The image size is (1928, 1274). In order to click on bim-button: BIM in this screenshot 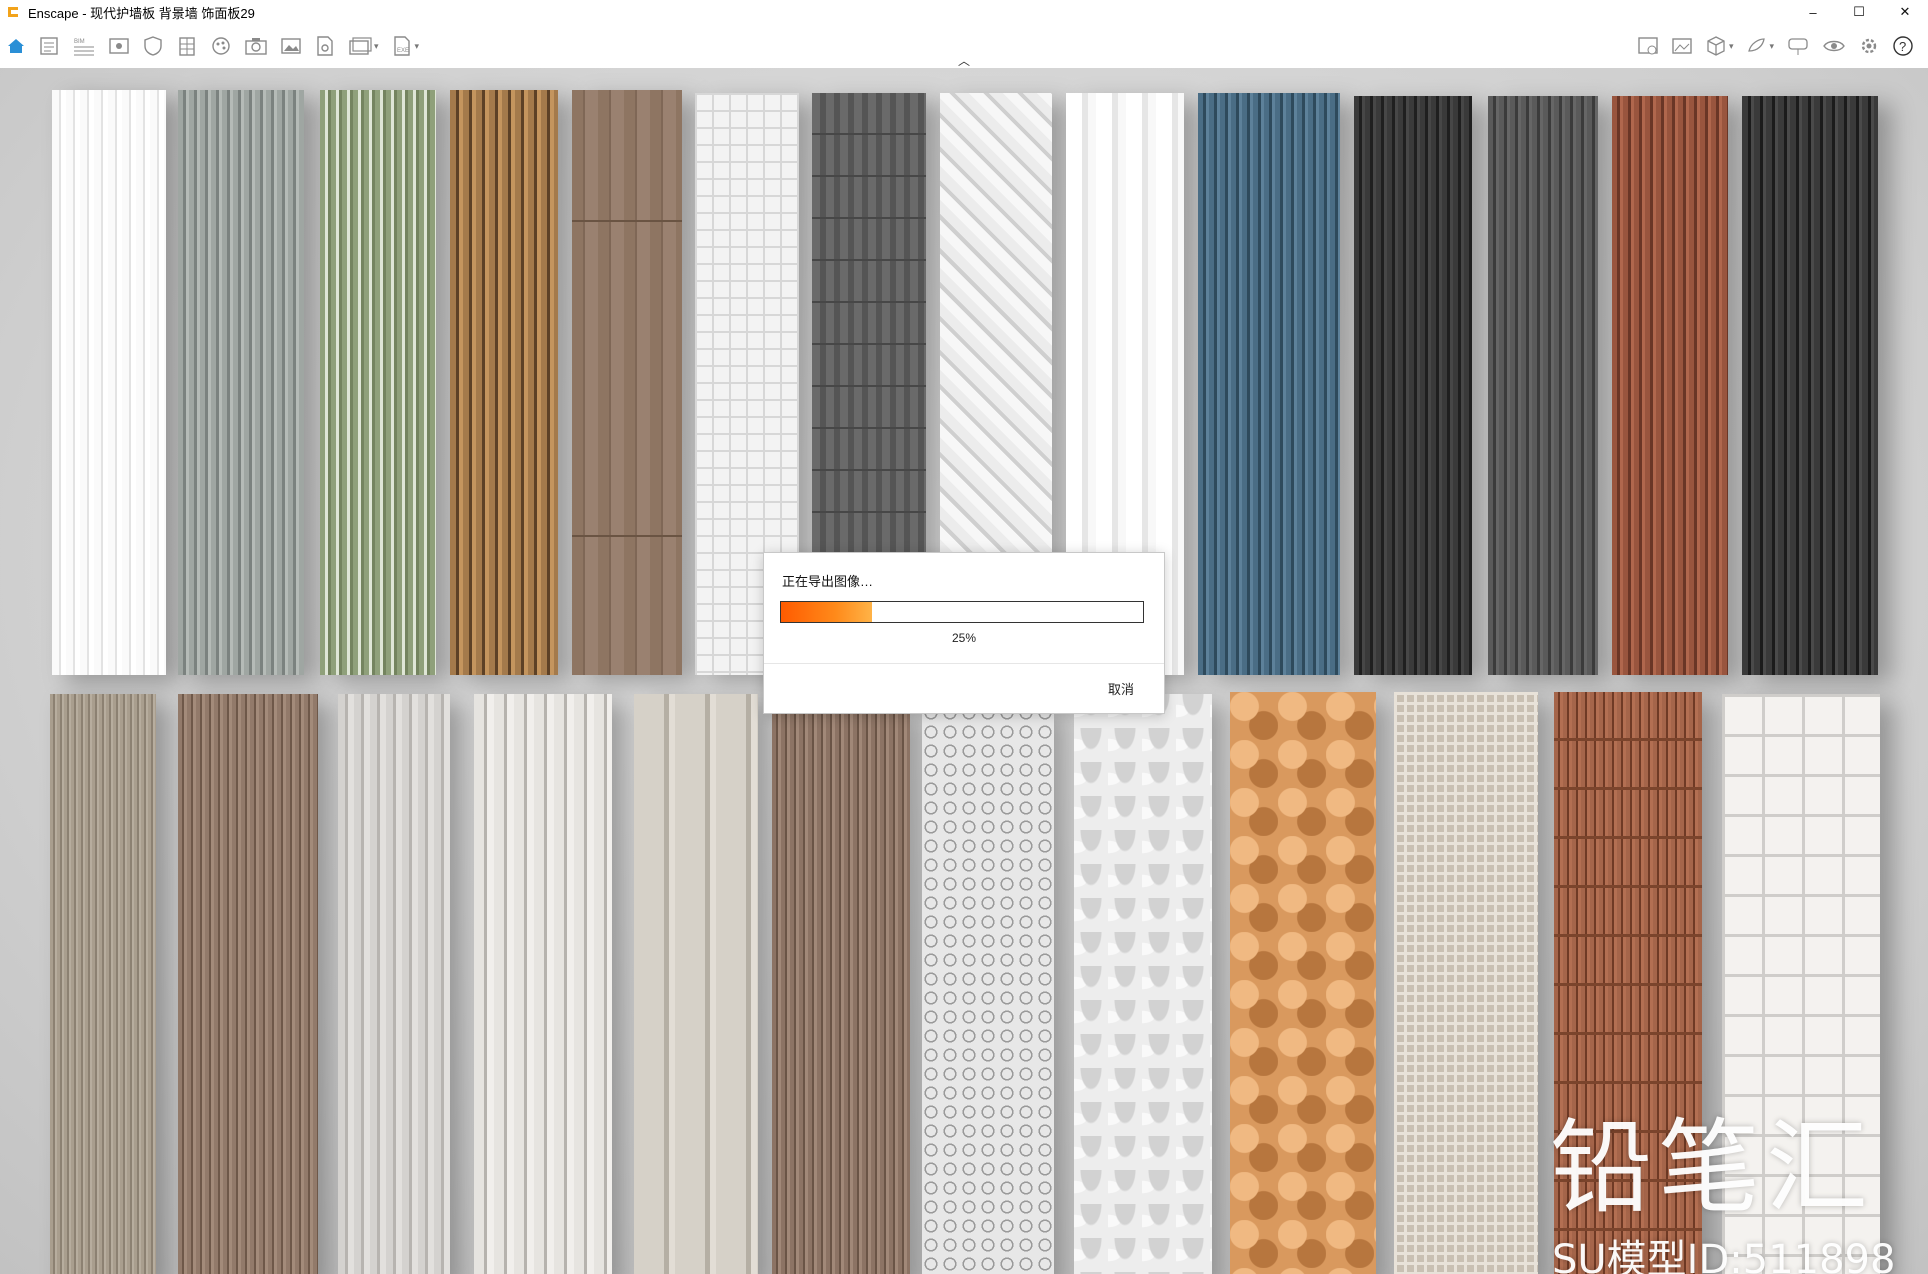, I will do `click(84, 46)`.